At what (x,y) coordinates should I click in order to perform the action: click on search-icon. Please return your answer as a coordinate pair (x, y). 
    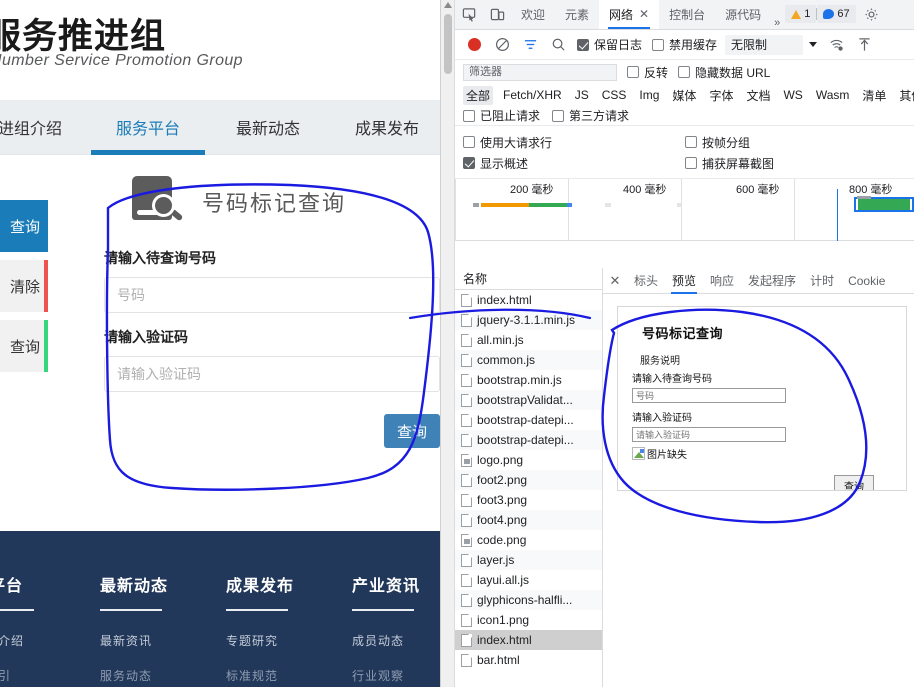
    Looking at the image, I should click on (558, 45).